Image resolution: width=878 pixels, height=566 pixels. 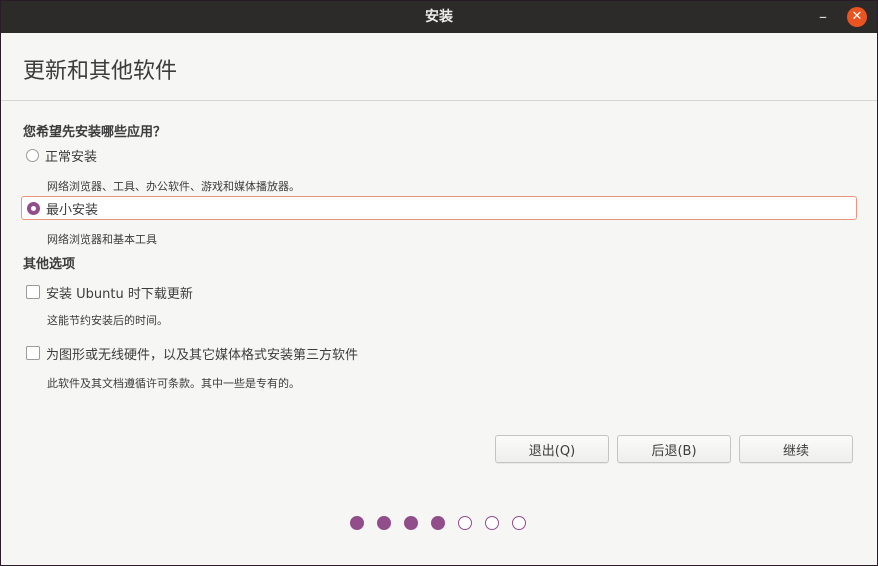 I want to click on continue-button: 继续, so click(x=796, y=449).